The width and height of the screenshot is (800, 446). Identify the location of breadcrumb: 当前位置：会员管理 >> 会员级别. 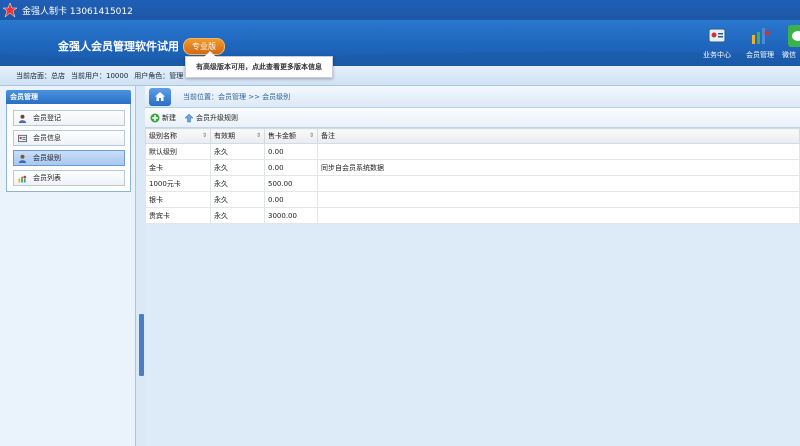
(472, 97).